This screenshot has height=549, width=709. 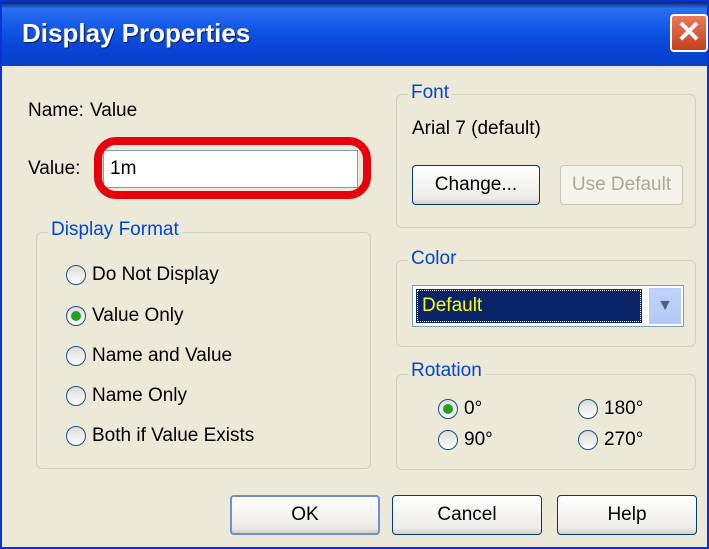 I want to click on title-bar: Display Properties ✕, so click(x=355, y=34).